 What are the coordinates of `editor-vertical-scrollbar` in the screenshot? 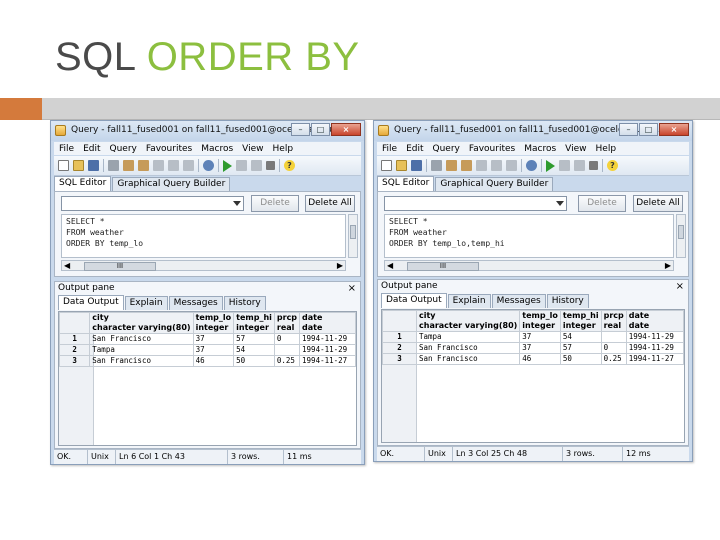 It's located at (681, 236).